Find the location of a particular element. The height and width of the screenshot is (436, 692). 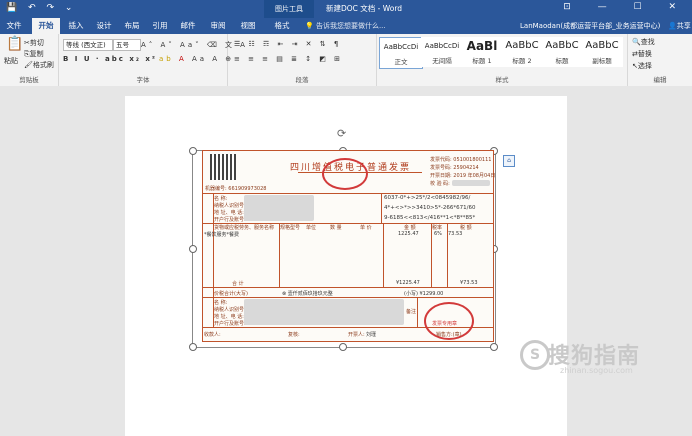

tab-home: 开始 is located at coordinates (46, 26).